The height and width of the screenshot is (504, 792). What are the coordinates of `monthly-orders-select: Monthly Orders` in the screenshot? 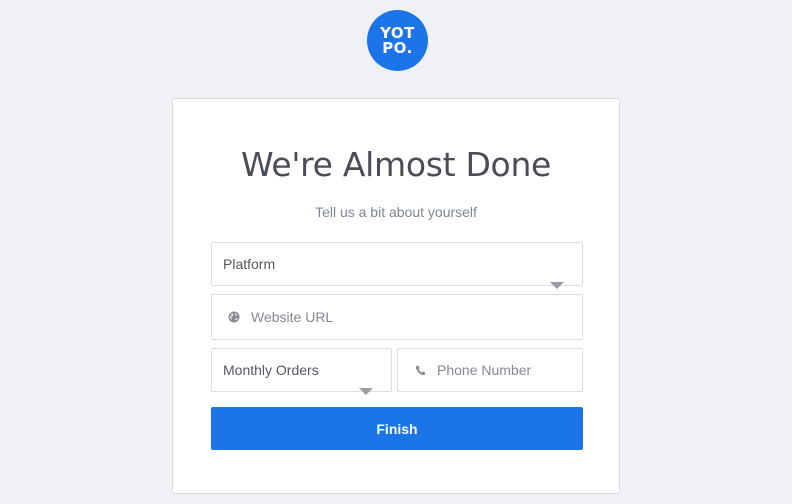 It's located at (301, 371).